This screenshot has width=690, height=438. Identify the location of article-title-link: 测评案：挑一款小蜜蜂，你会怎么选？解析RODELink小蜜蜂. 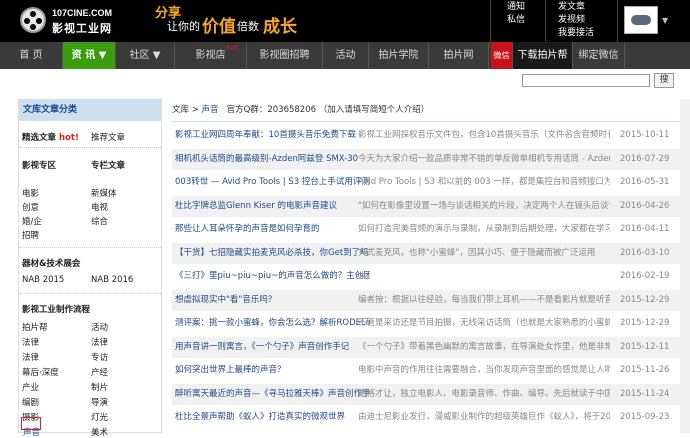
(272, 323).